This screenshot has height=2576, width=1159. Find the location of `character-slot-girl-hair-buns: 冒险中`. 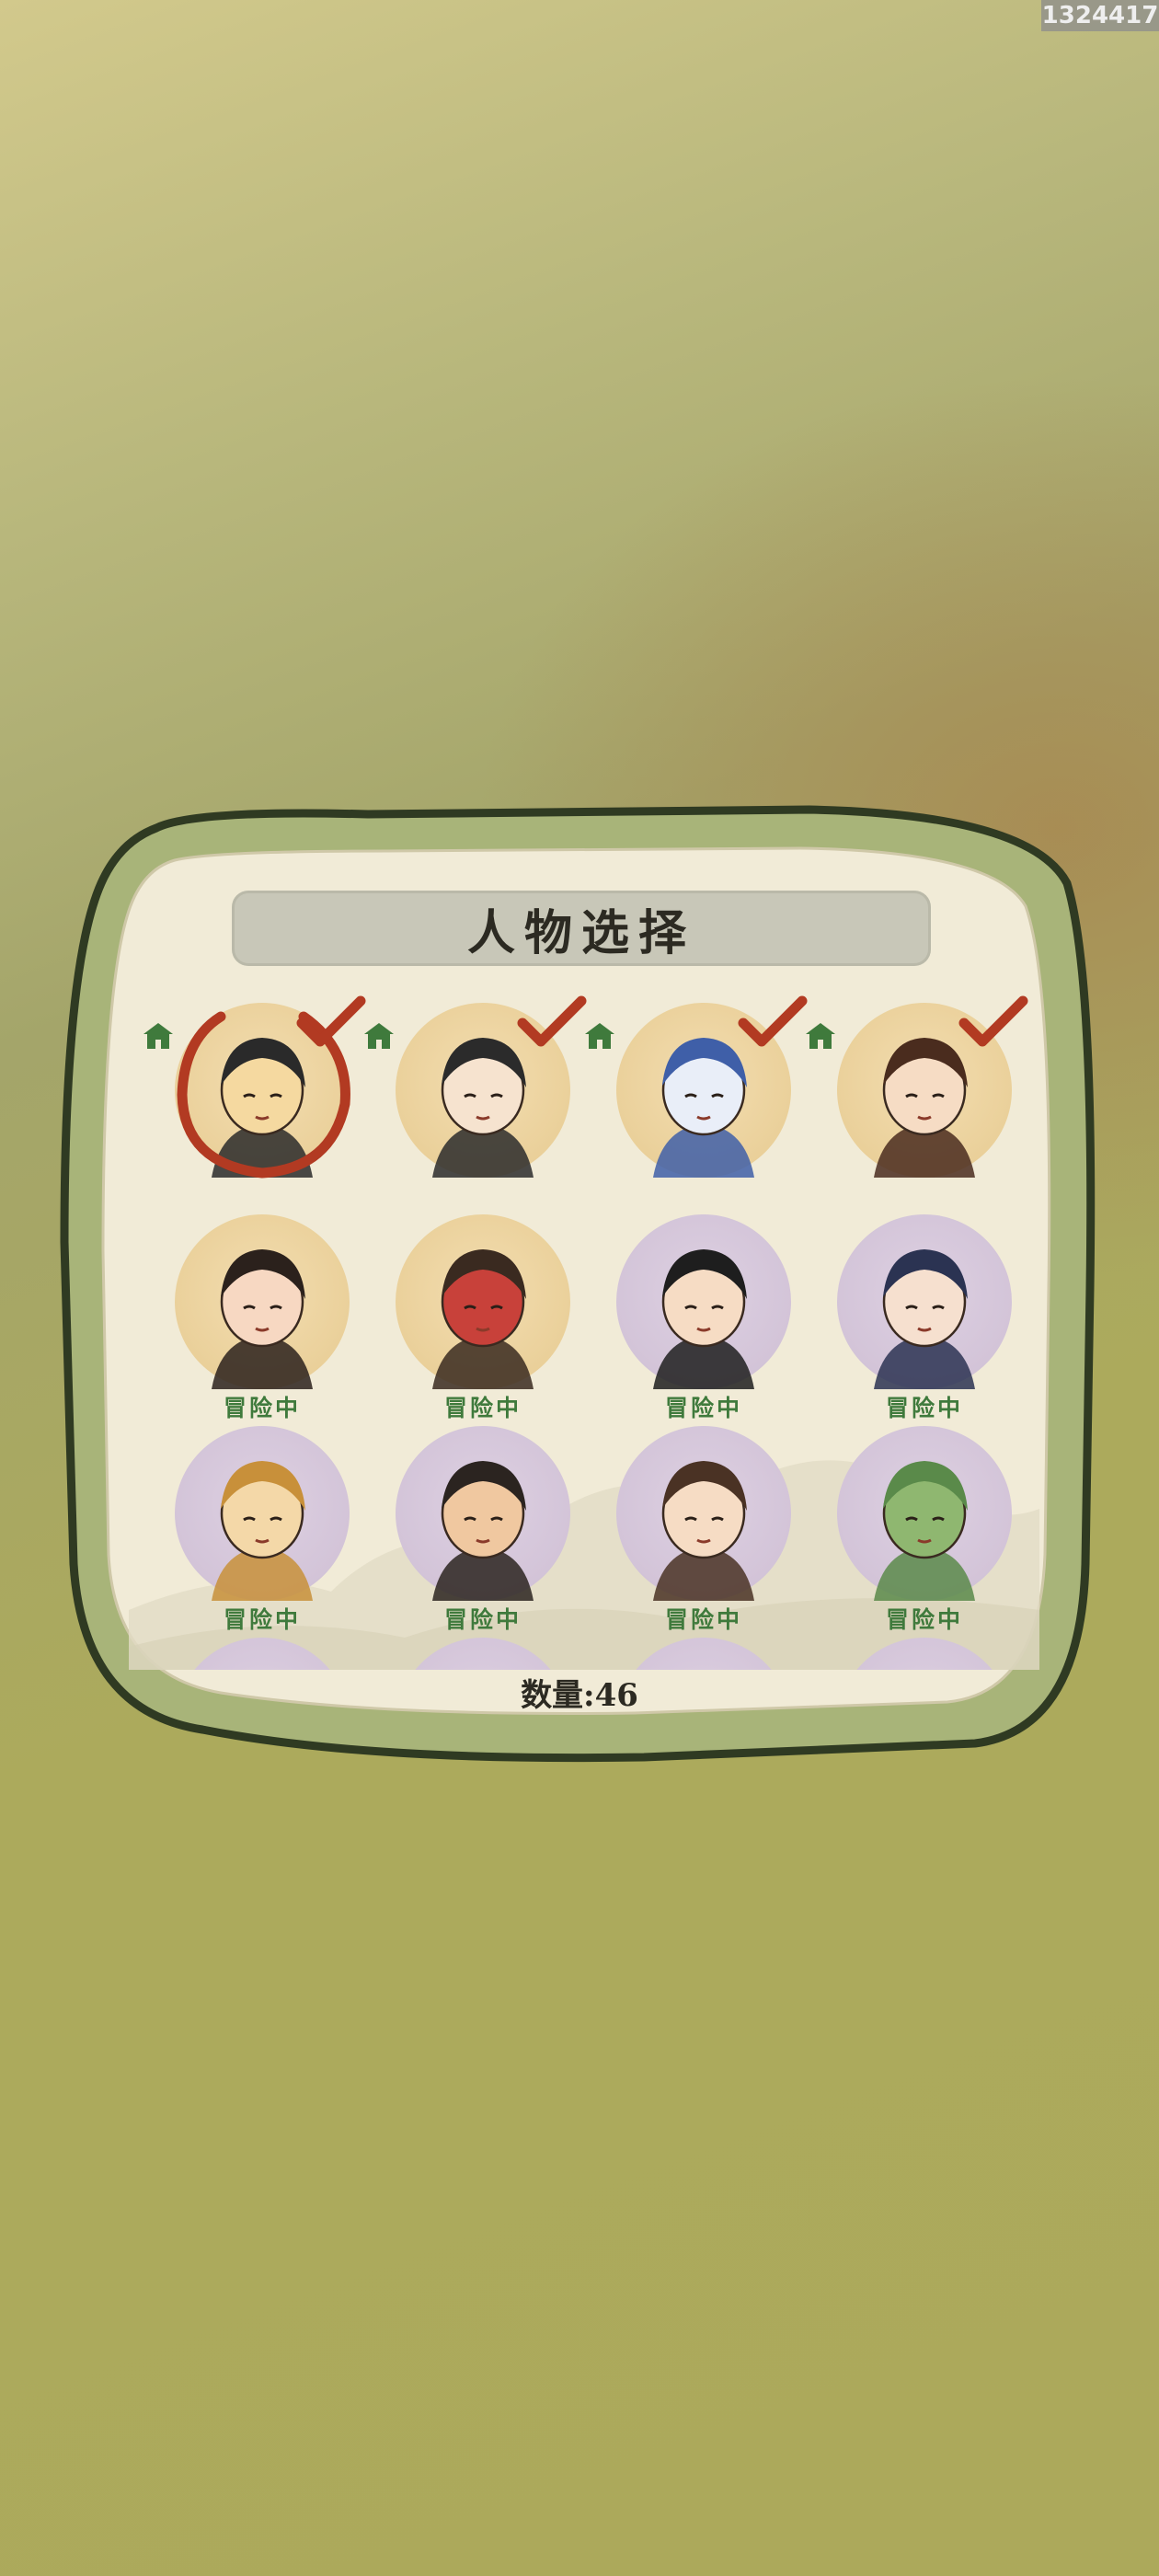

character-slot-girl-hair-buns: 冒险中 is located at coordinates (699, 1529).